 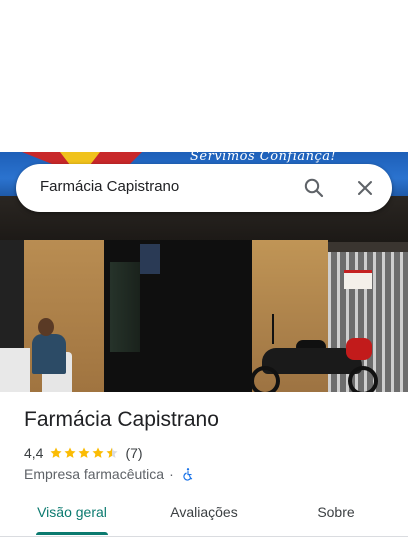 What do you see at coordinates (94, 474) in the screenshot?
I see `place-category: Empresa farmacêutica` at bounding box center [94, 474].